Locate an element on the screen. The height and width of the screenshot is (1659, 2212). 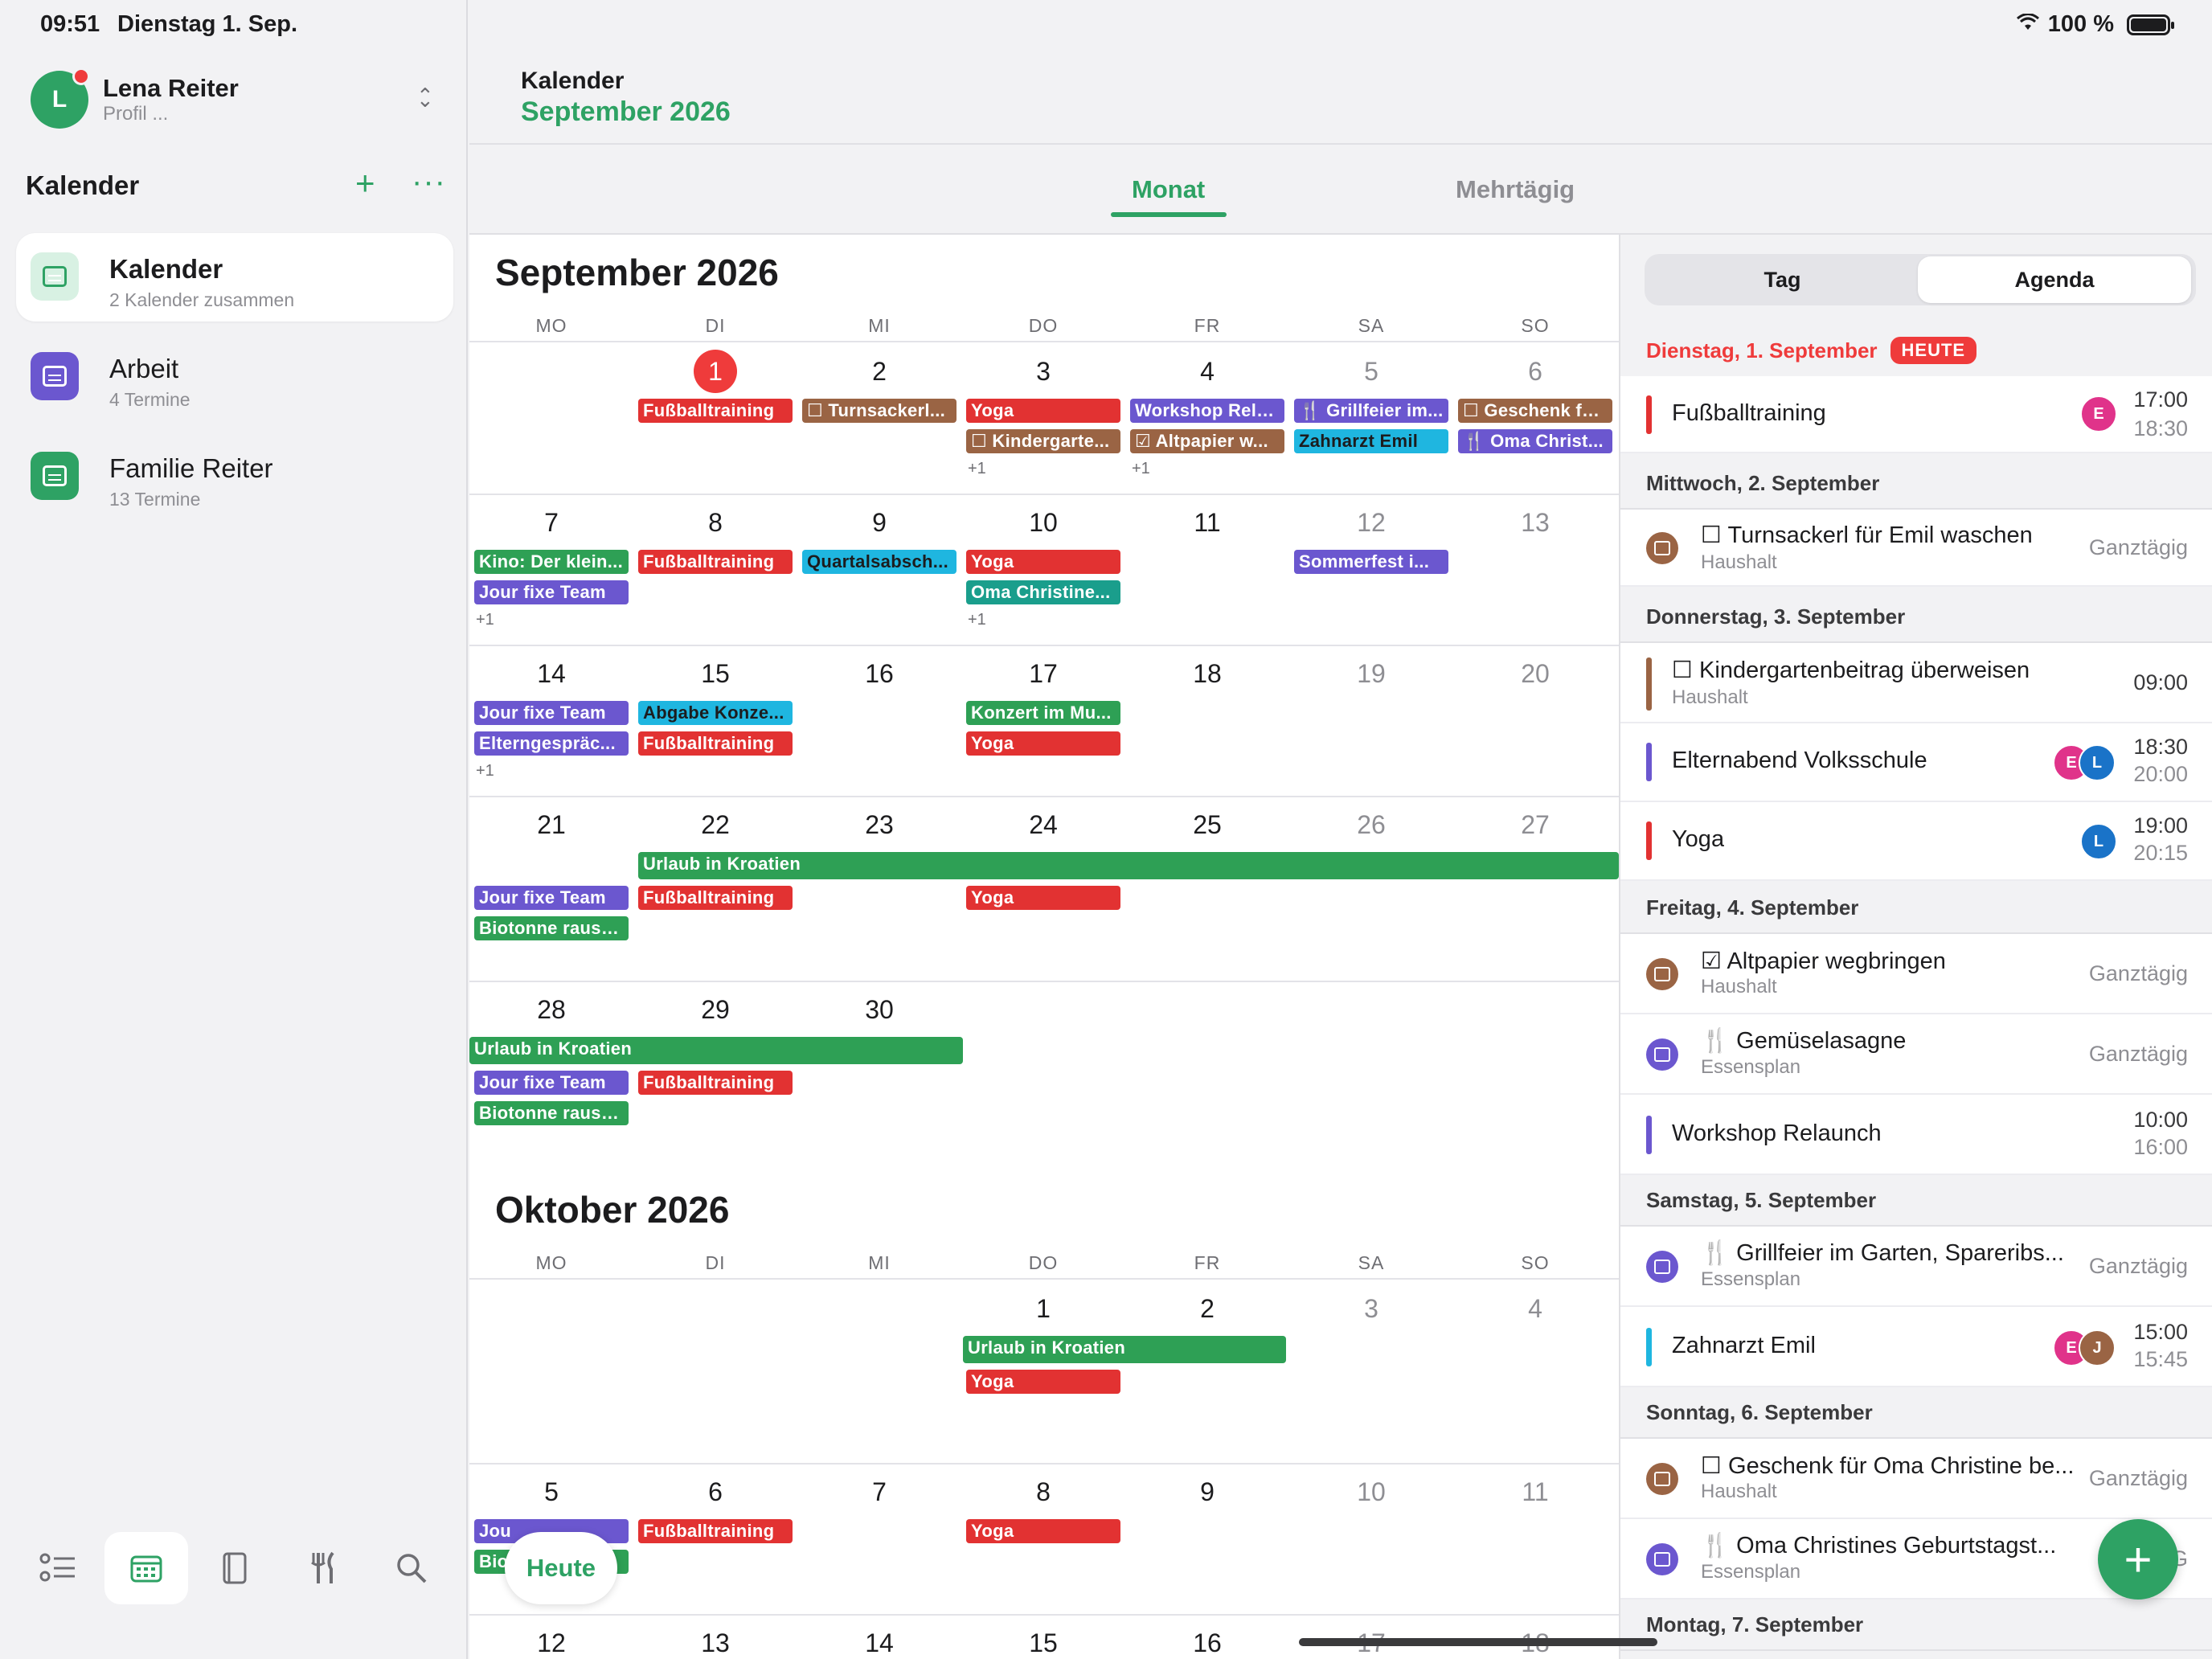
day-number: 22 is located at coordinates (715, 825).